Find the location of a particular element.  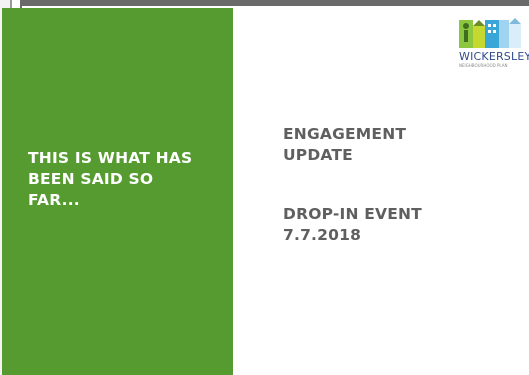

engagement-update-title: ENGAGEMENT UPDATE is located at coordinates (345, 144).